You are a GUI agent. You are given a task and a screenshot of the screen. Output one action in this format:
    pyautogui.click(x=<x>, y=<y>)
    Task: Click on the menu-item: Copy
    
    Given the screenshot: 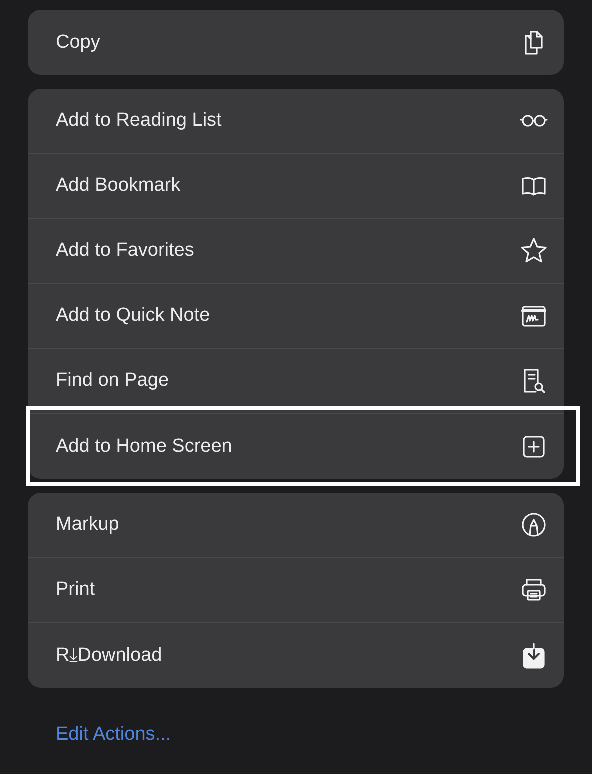 What is the action you would take?
    pyautogui.click(x=296, y=42)
    